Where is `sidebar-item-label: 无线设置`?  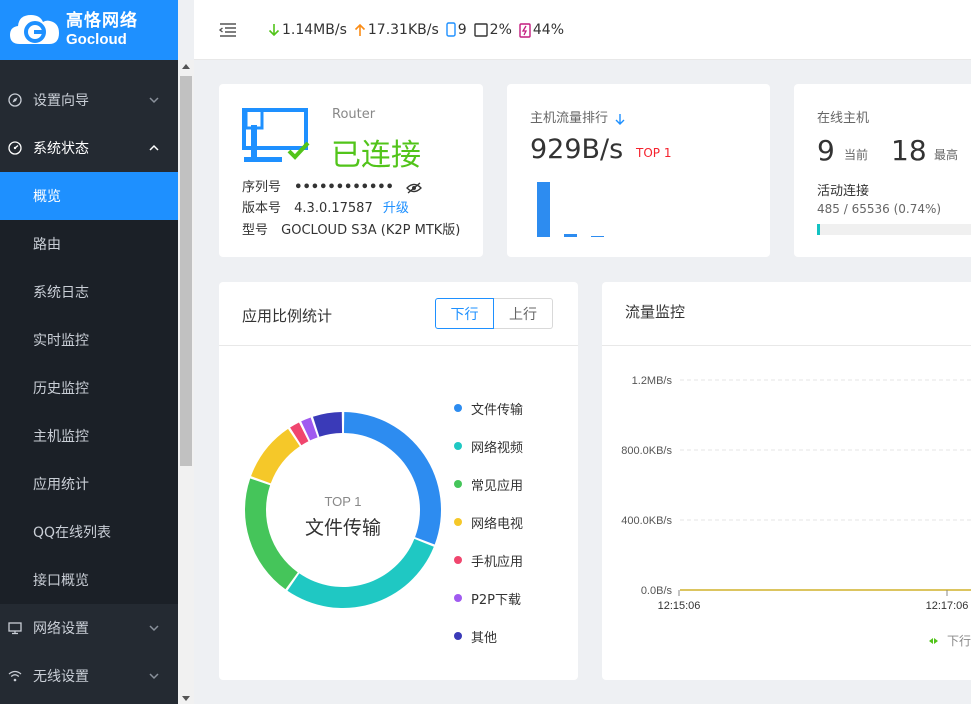
sidebar-item-label: 无线设置 is located at coordinates (61, 677).